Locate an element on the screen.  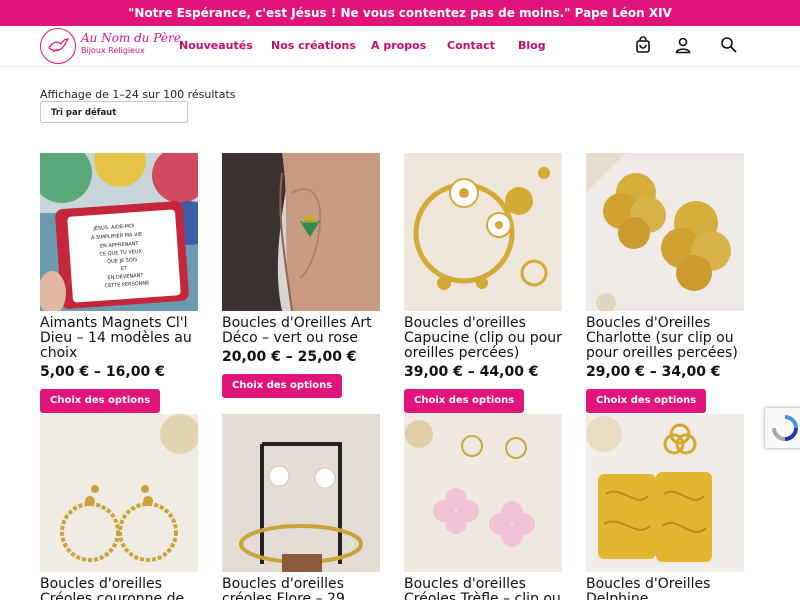
product-price: 39,00 € – 44,00 € is located at coordinates (471, 372).